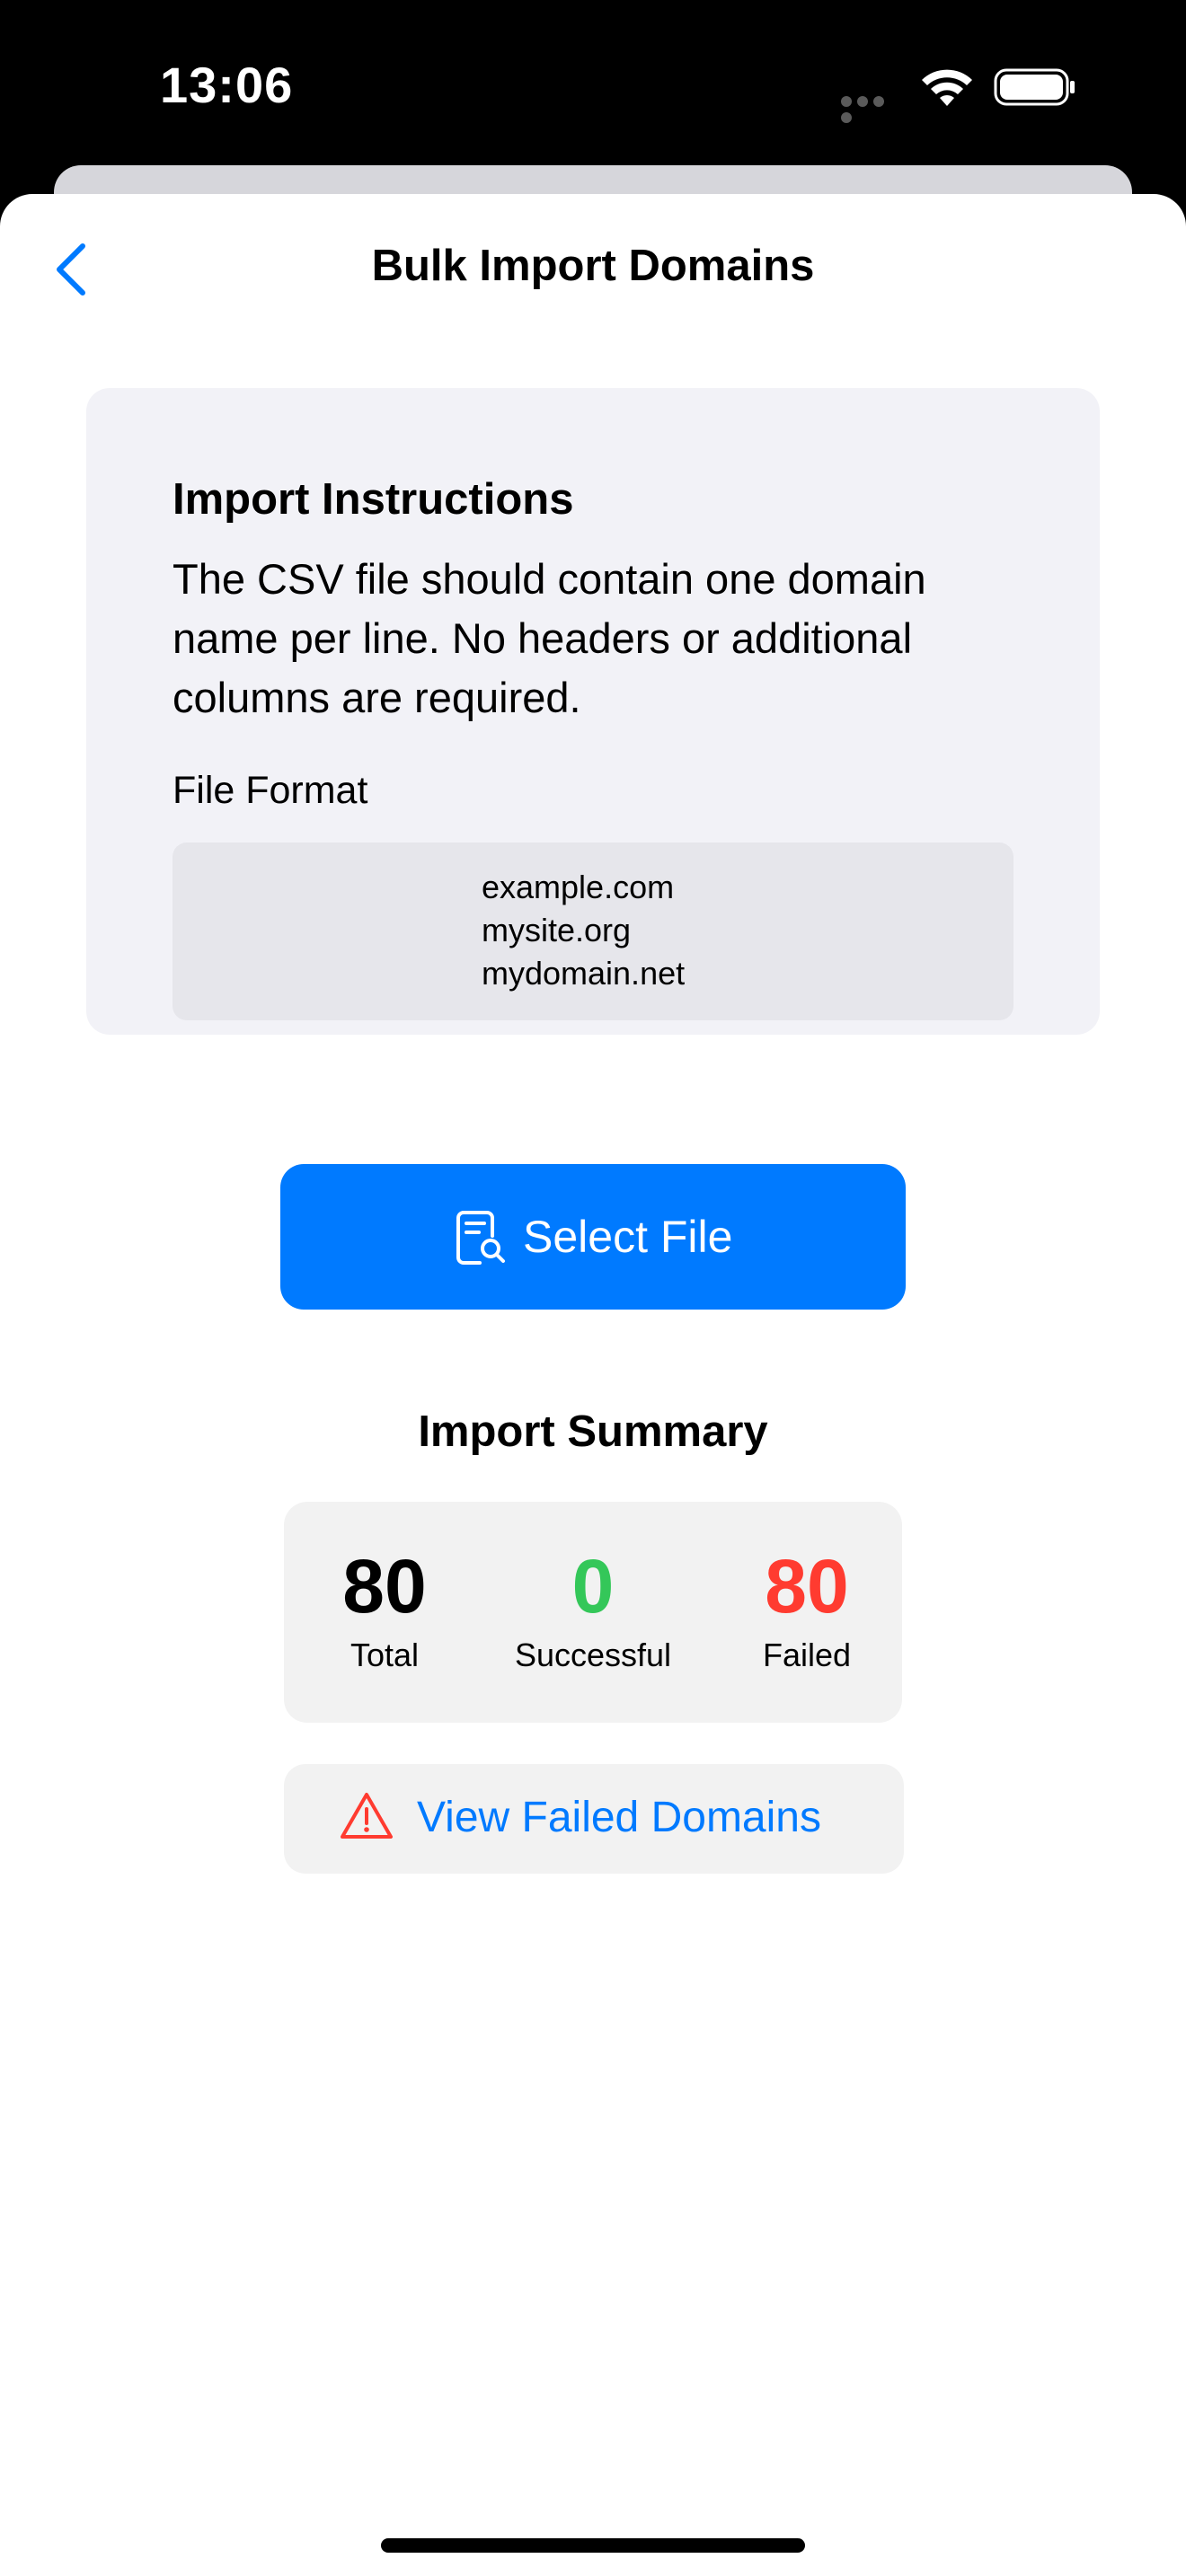 This screenshot has height=2576, width=1186. Describe the element at coordinates (628, 1237) in the screenshot. I see `select-file-label: Select File` at that location.